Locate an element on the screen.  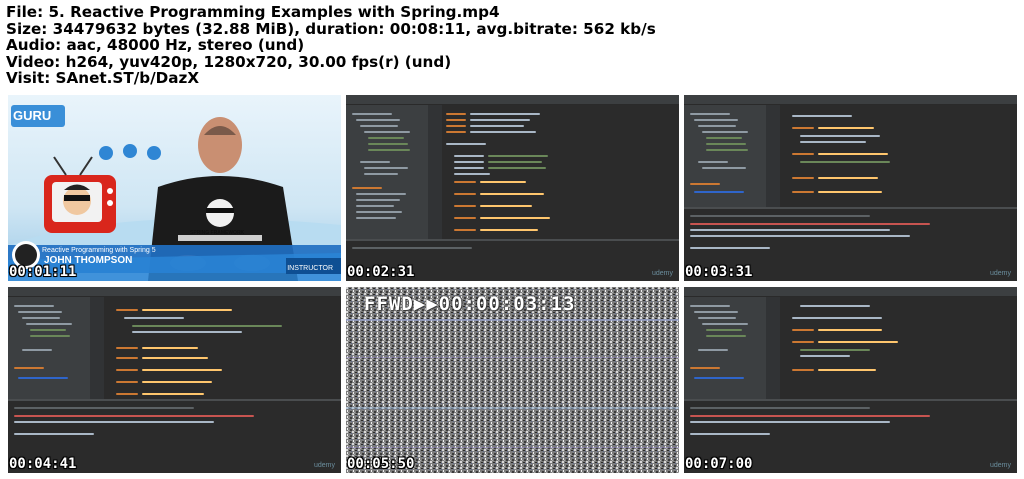
timestamp-label: 00:07:00 is located at coordinates (719, 464).